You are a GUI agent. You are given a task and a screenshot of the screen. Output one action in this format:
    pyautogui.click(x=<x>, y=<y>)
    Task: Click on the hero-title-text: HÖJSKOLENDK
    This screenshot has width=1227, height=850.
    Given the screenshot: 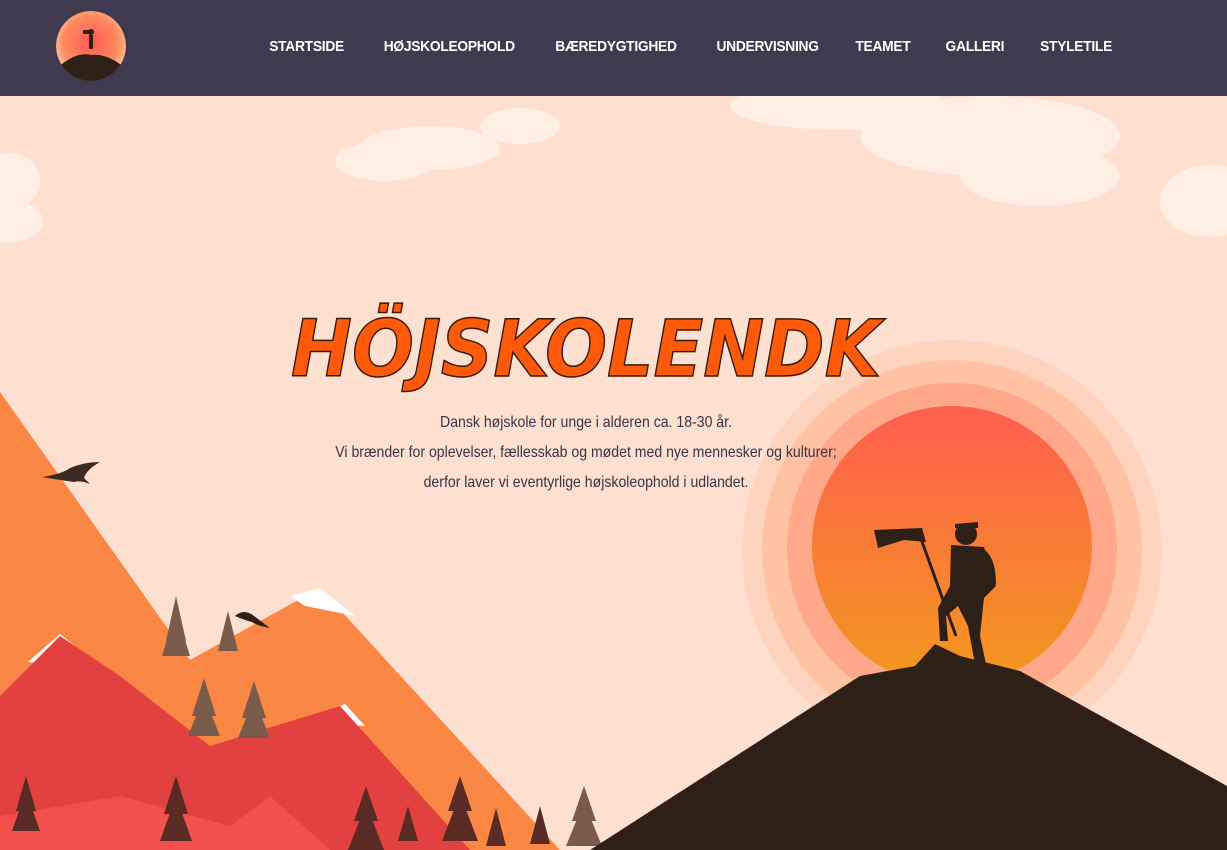 What is the action you would take?
    pyautogui.click(x=588, y=349)
    